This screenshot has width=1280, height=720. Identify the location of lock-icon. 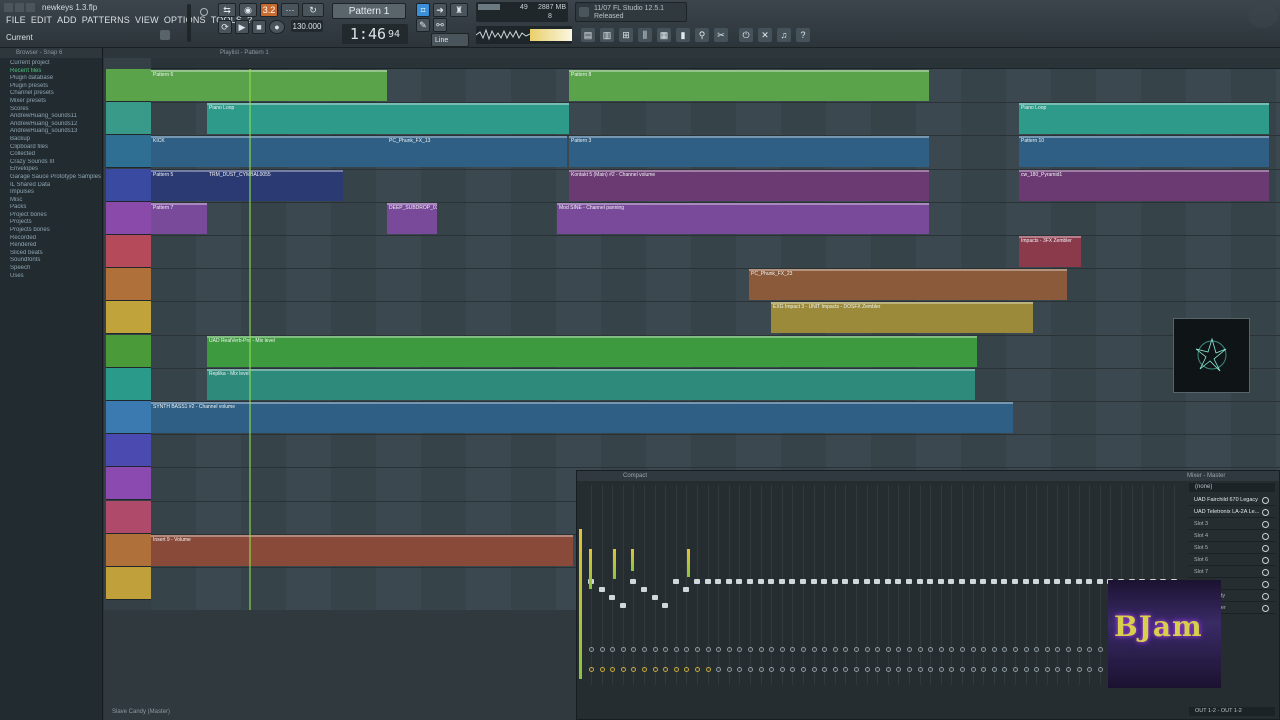
(165, 35).